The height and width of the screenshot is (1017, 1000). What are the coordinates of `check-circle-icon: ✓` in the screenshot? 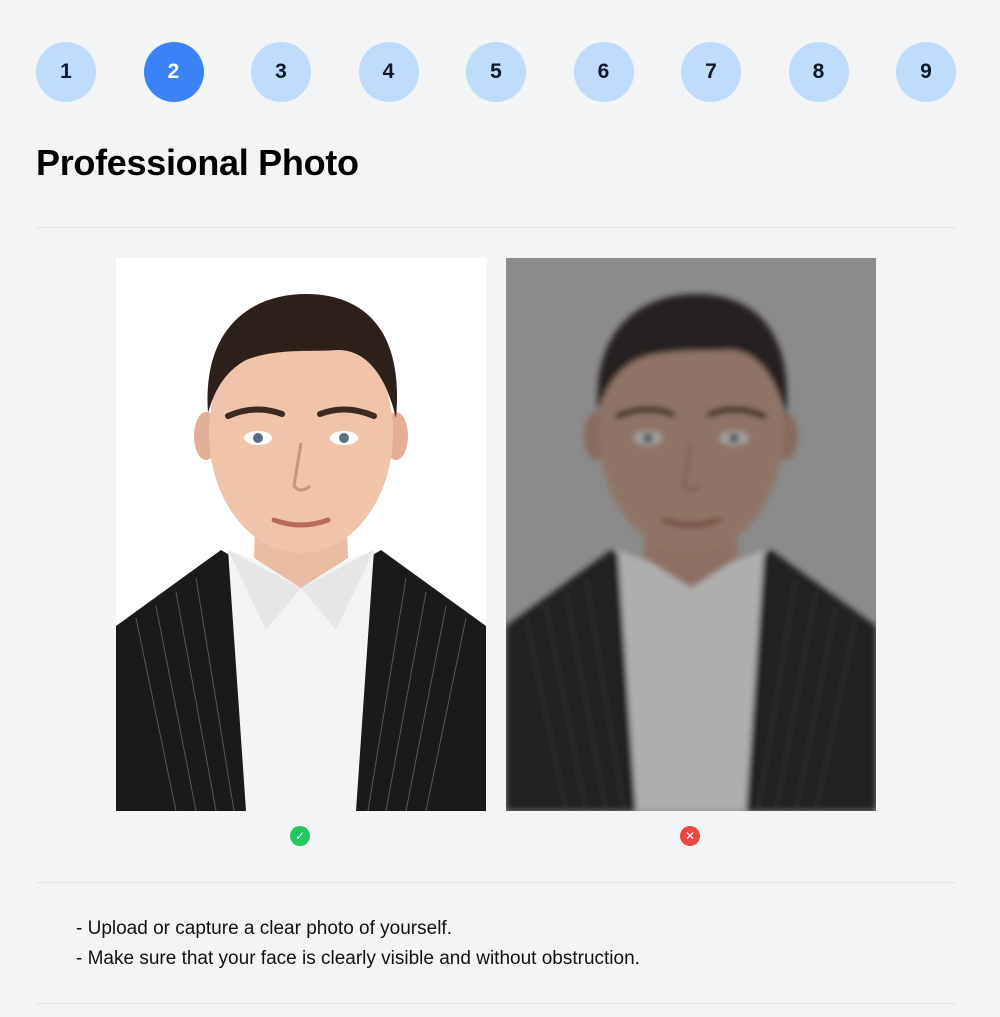 It's located at (300, 836).